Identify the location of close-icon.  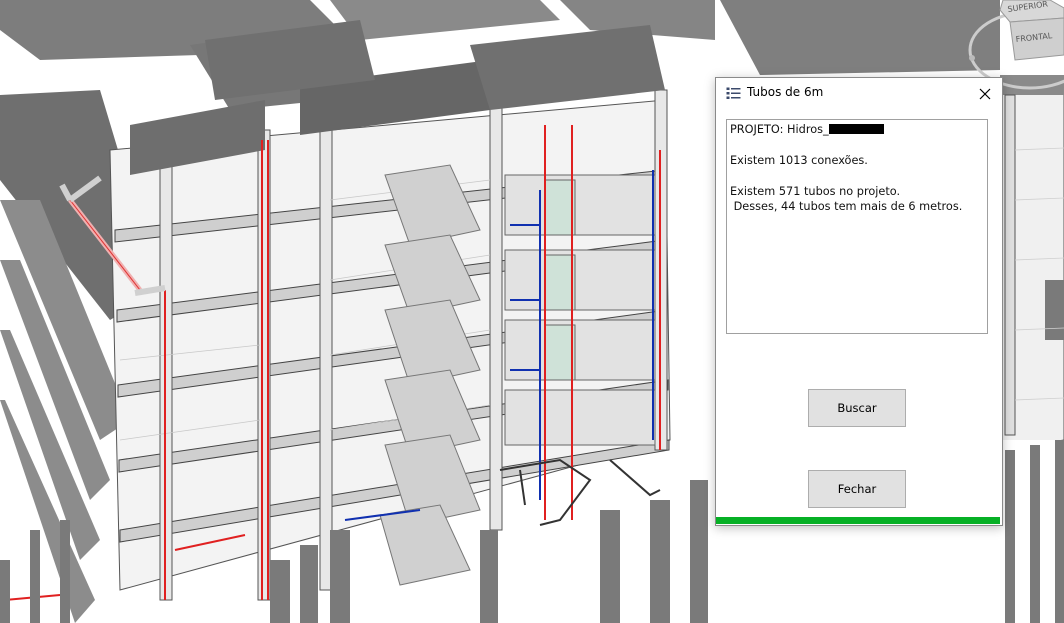
(985, 93).